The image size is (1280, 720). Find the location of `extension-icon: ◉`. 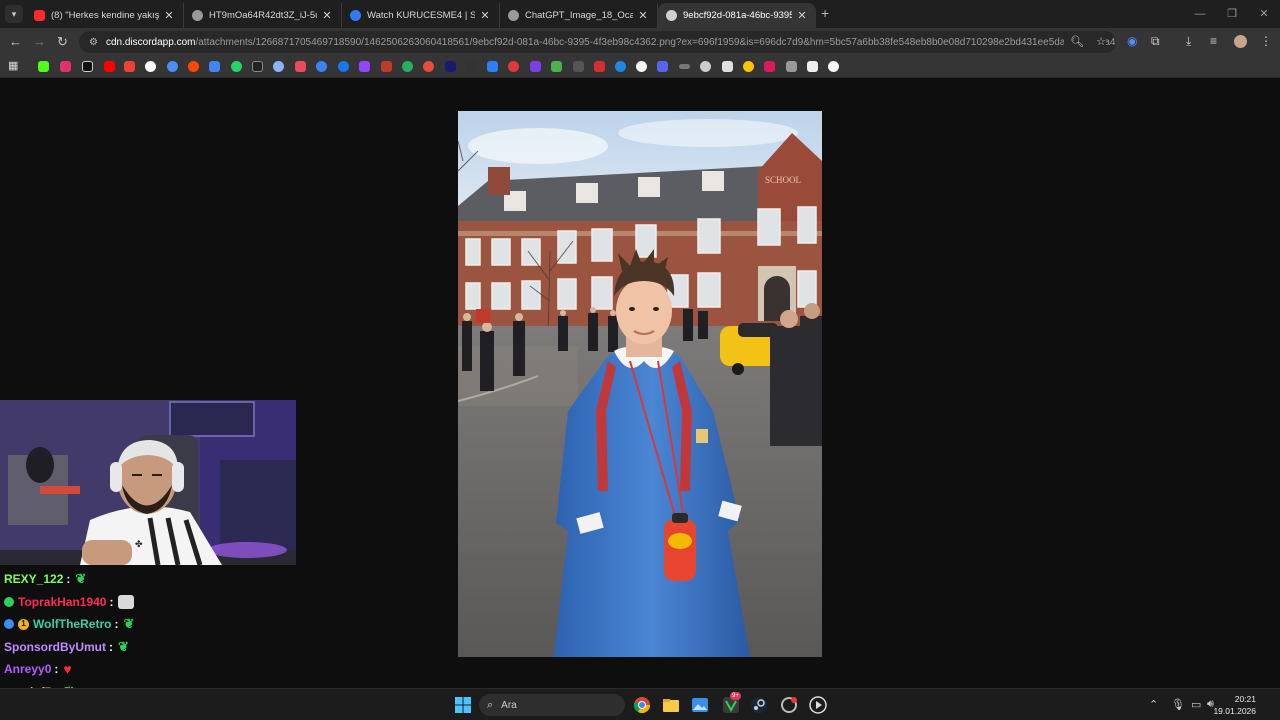

extension-icon: ◉ is located at coordinates (1132, 41).